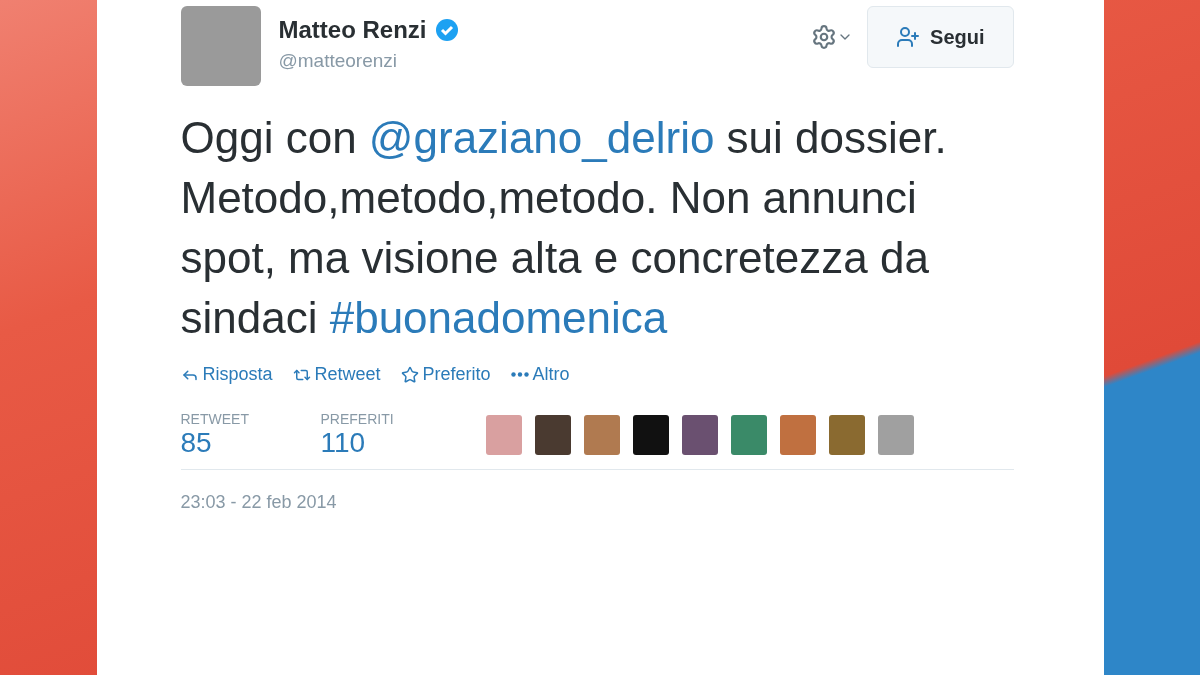 Image resolution: width=1200 pixels, height=675 pixels. What do you see at coordinates (226, 374) in the screenshot?
I see `action-link: Risposta` at bounding box center [226, 374].